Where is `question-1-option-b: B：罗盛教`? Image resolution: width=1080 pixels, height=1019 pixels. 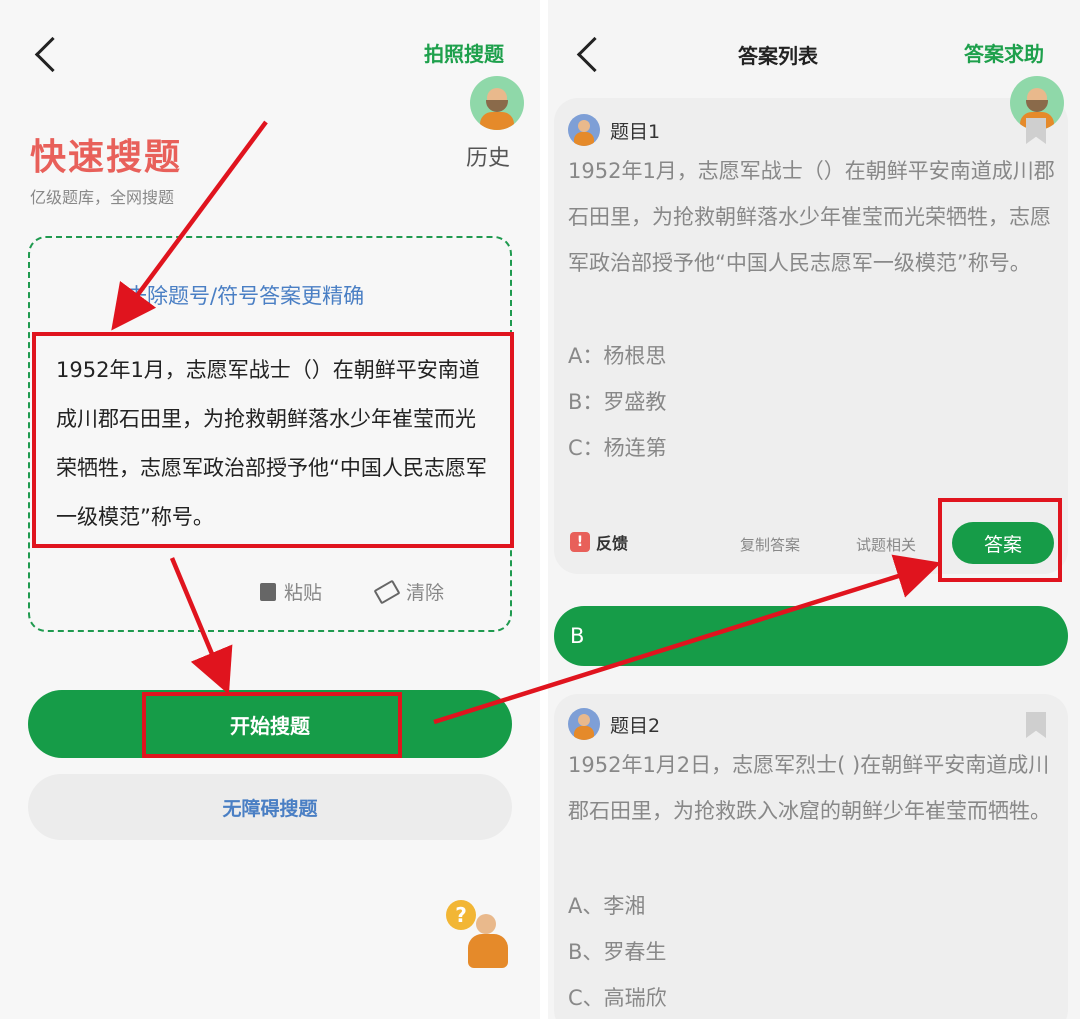
question-1-option-b: B：罗盛教 is located at coordinates (617, 402).